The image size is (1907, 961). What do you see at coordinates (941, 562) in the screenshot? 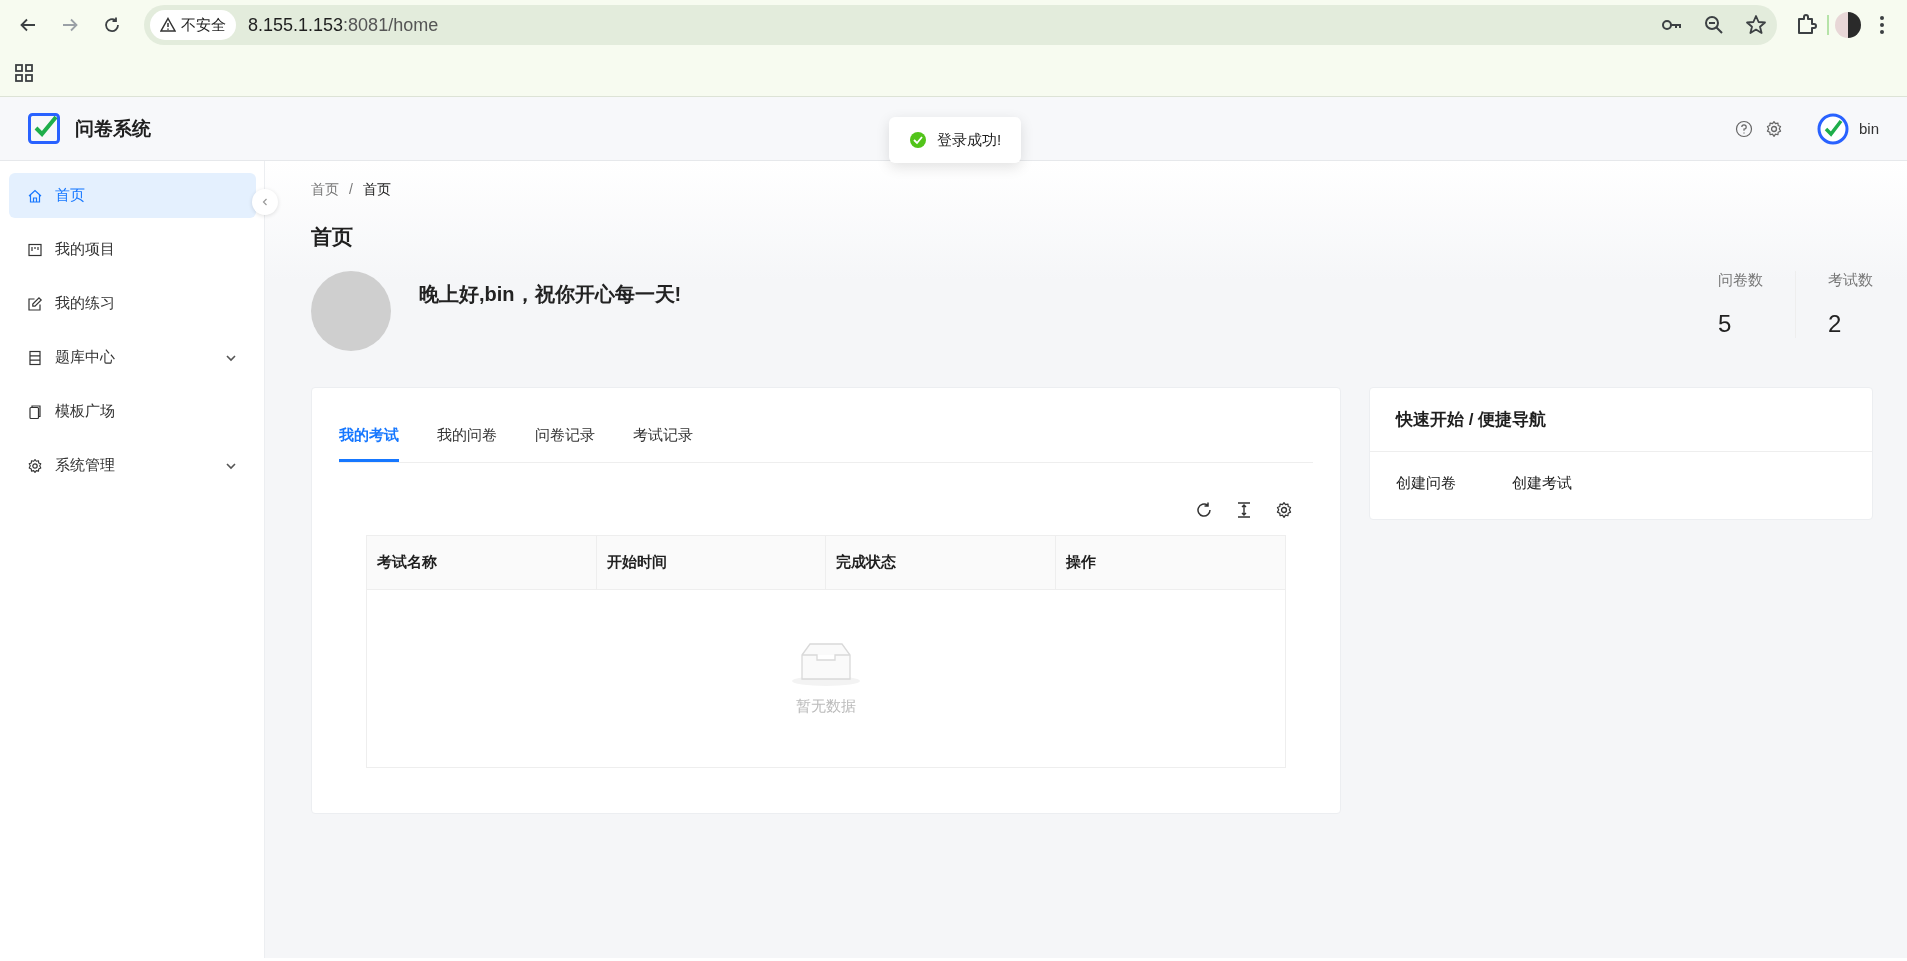
I see `column-header: 完成状态` at bounding box center [941, 562].